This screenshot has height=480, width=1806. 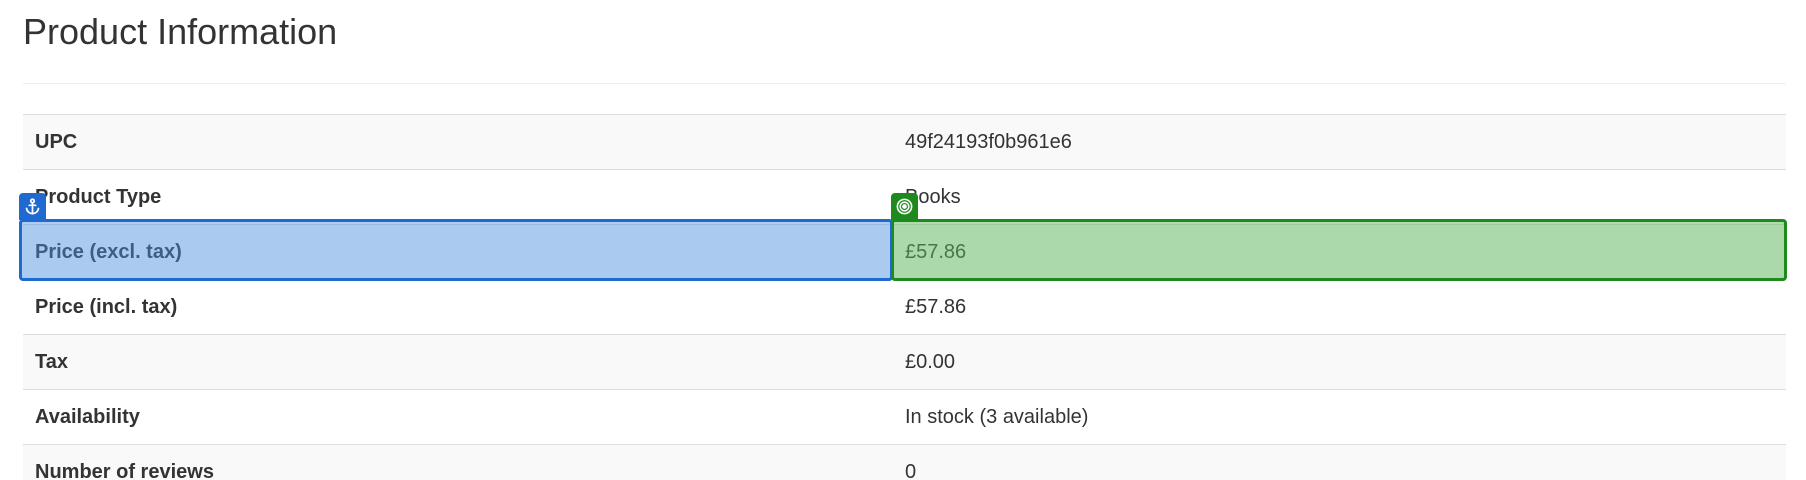 I want to click on table-row: Number of reviews 0, so click(x=904, y=462).